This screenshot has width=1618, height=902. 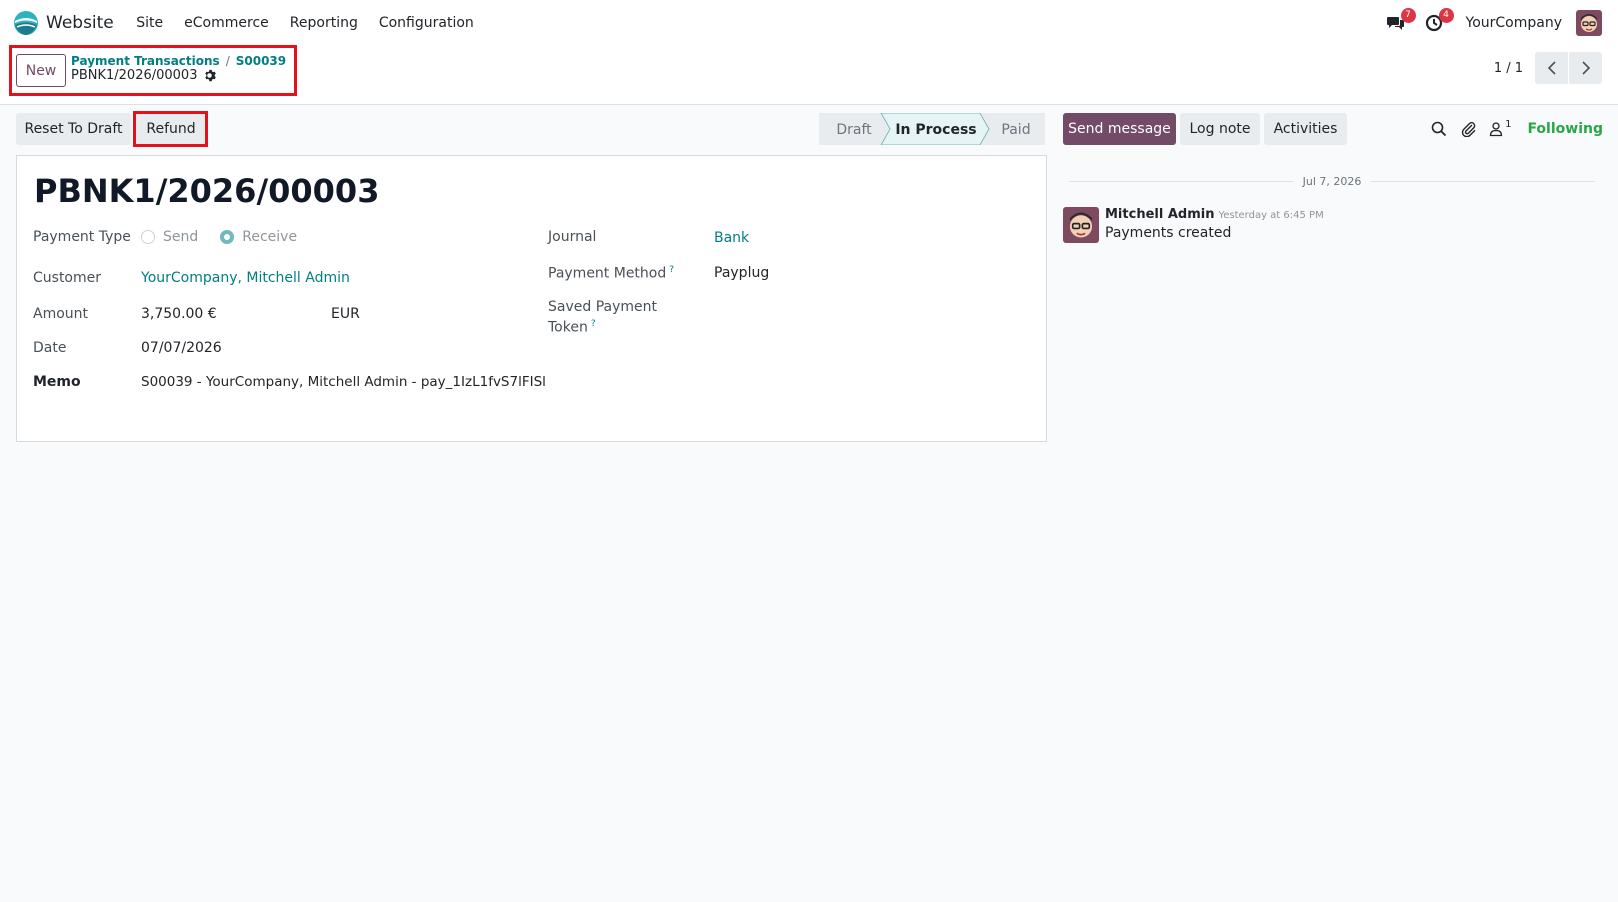 I want to click on memo-label: Memo, so click(x=57, y=382).